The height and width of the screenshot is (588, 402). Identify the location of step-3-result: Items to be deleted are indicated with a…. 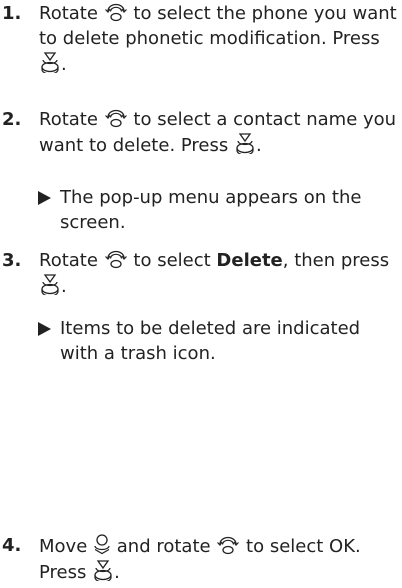
(218, 341).